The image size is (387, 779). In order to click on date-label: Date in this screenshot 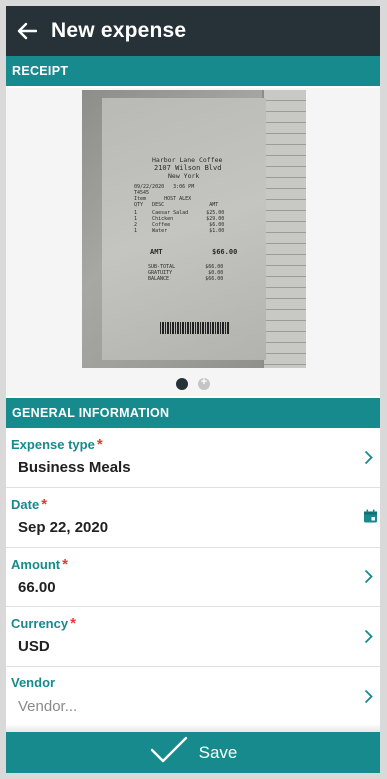, I will do `click(25, 504)`.